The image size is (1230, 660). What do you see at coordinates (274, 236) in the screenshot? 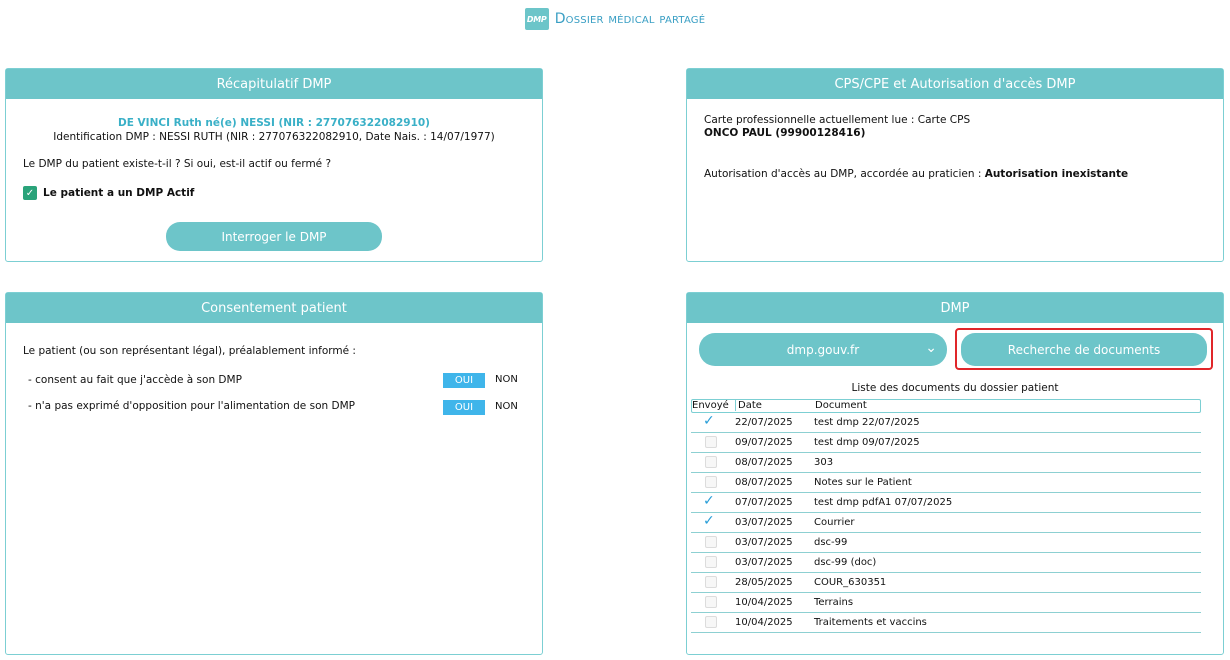
I see `query-dmp-button: Interroger le DMP` at bounding box center [274, 236].